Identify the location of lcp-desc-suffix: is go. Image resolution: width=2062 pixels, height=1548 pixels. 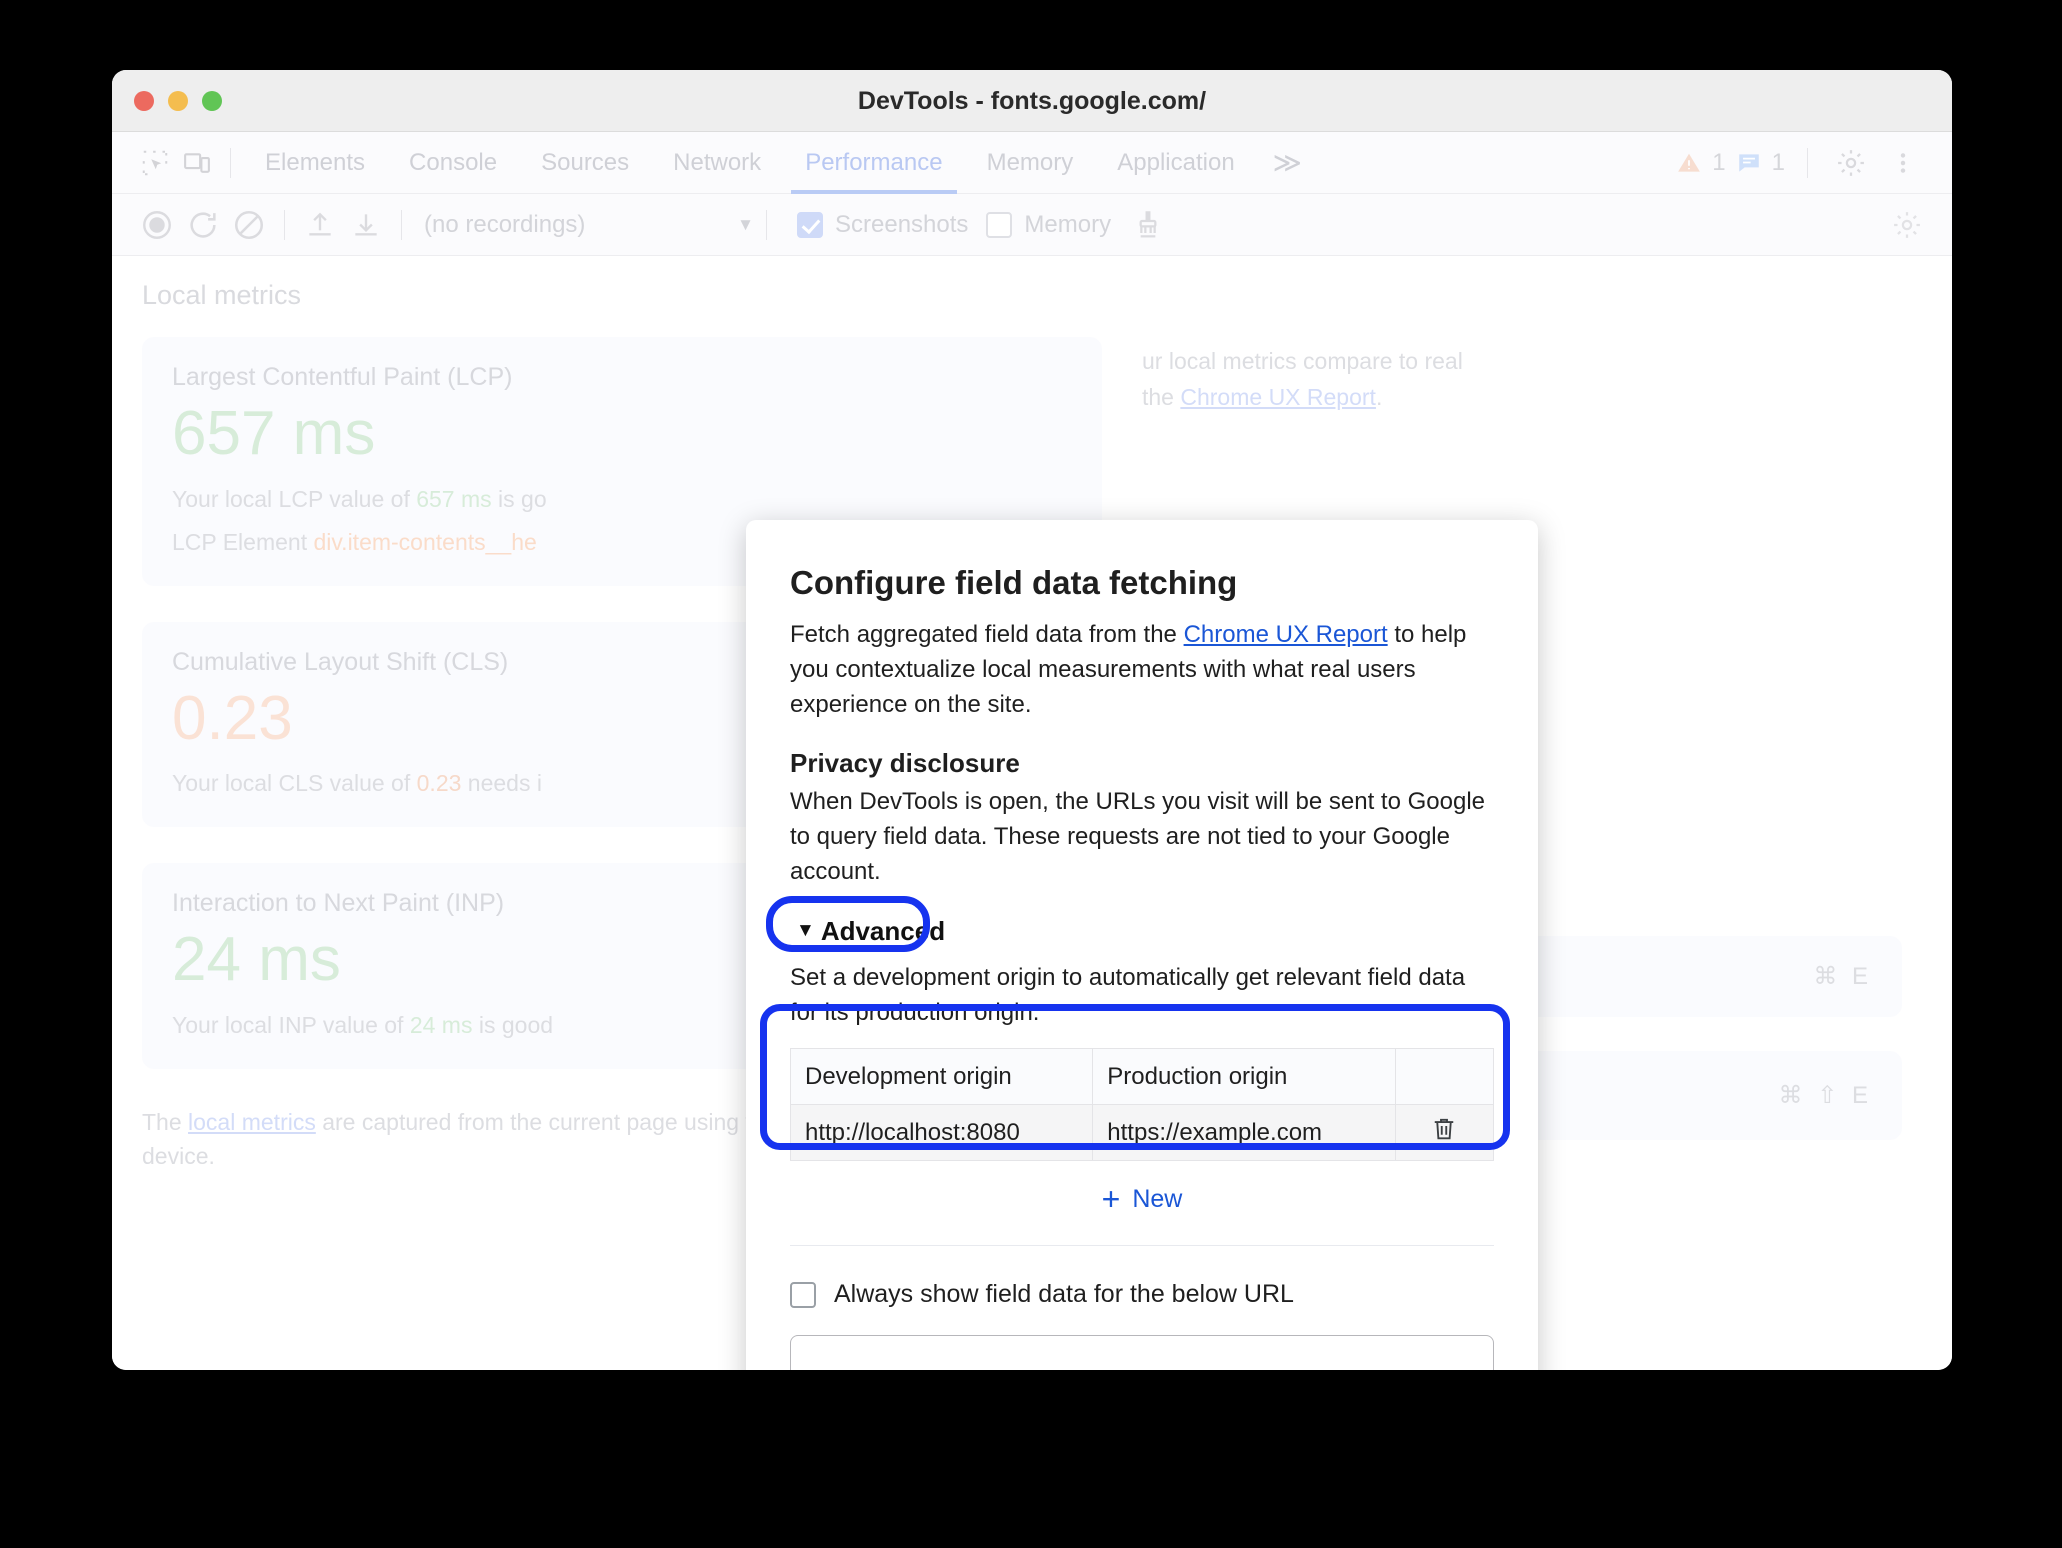
(519, 498).